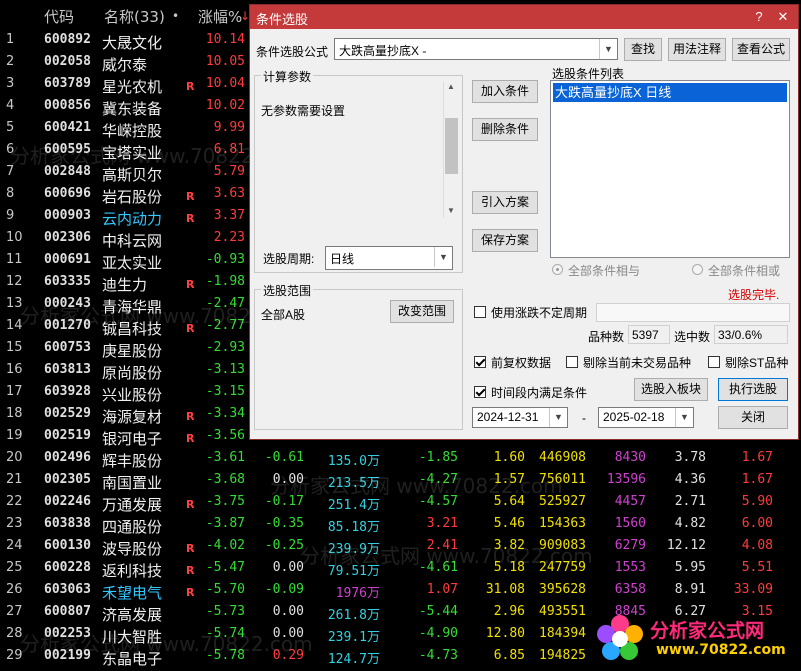  What do you see at coordinates (697, 269) in the screenshot?
I see `radio-or` at bounding box center [697, 269].